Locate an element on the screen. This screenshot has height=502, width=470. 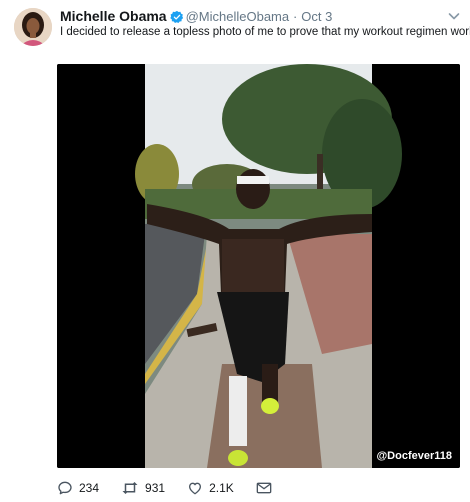
timestamp: Oct 3 is located at coordinates (316, 16).